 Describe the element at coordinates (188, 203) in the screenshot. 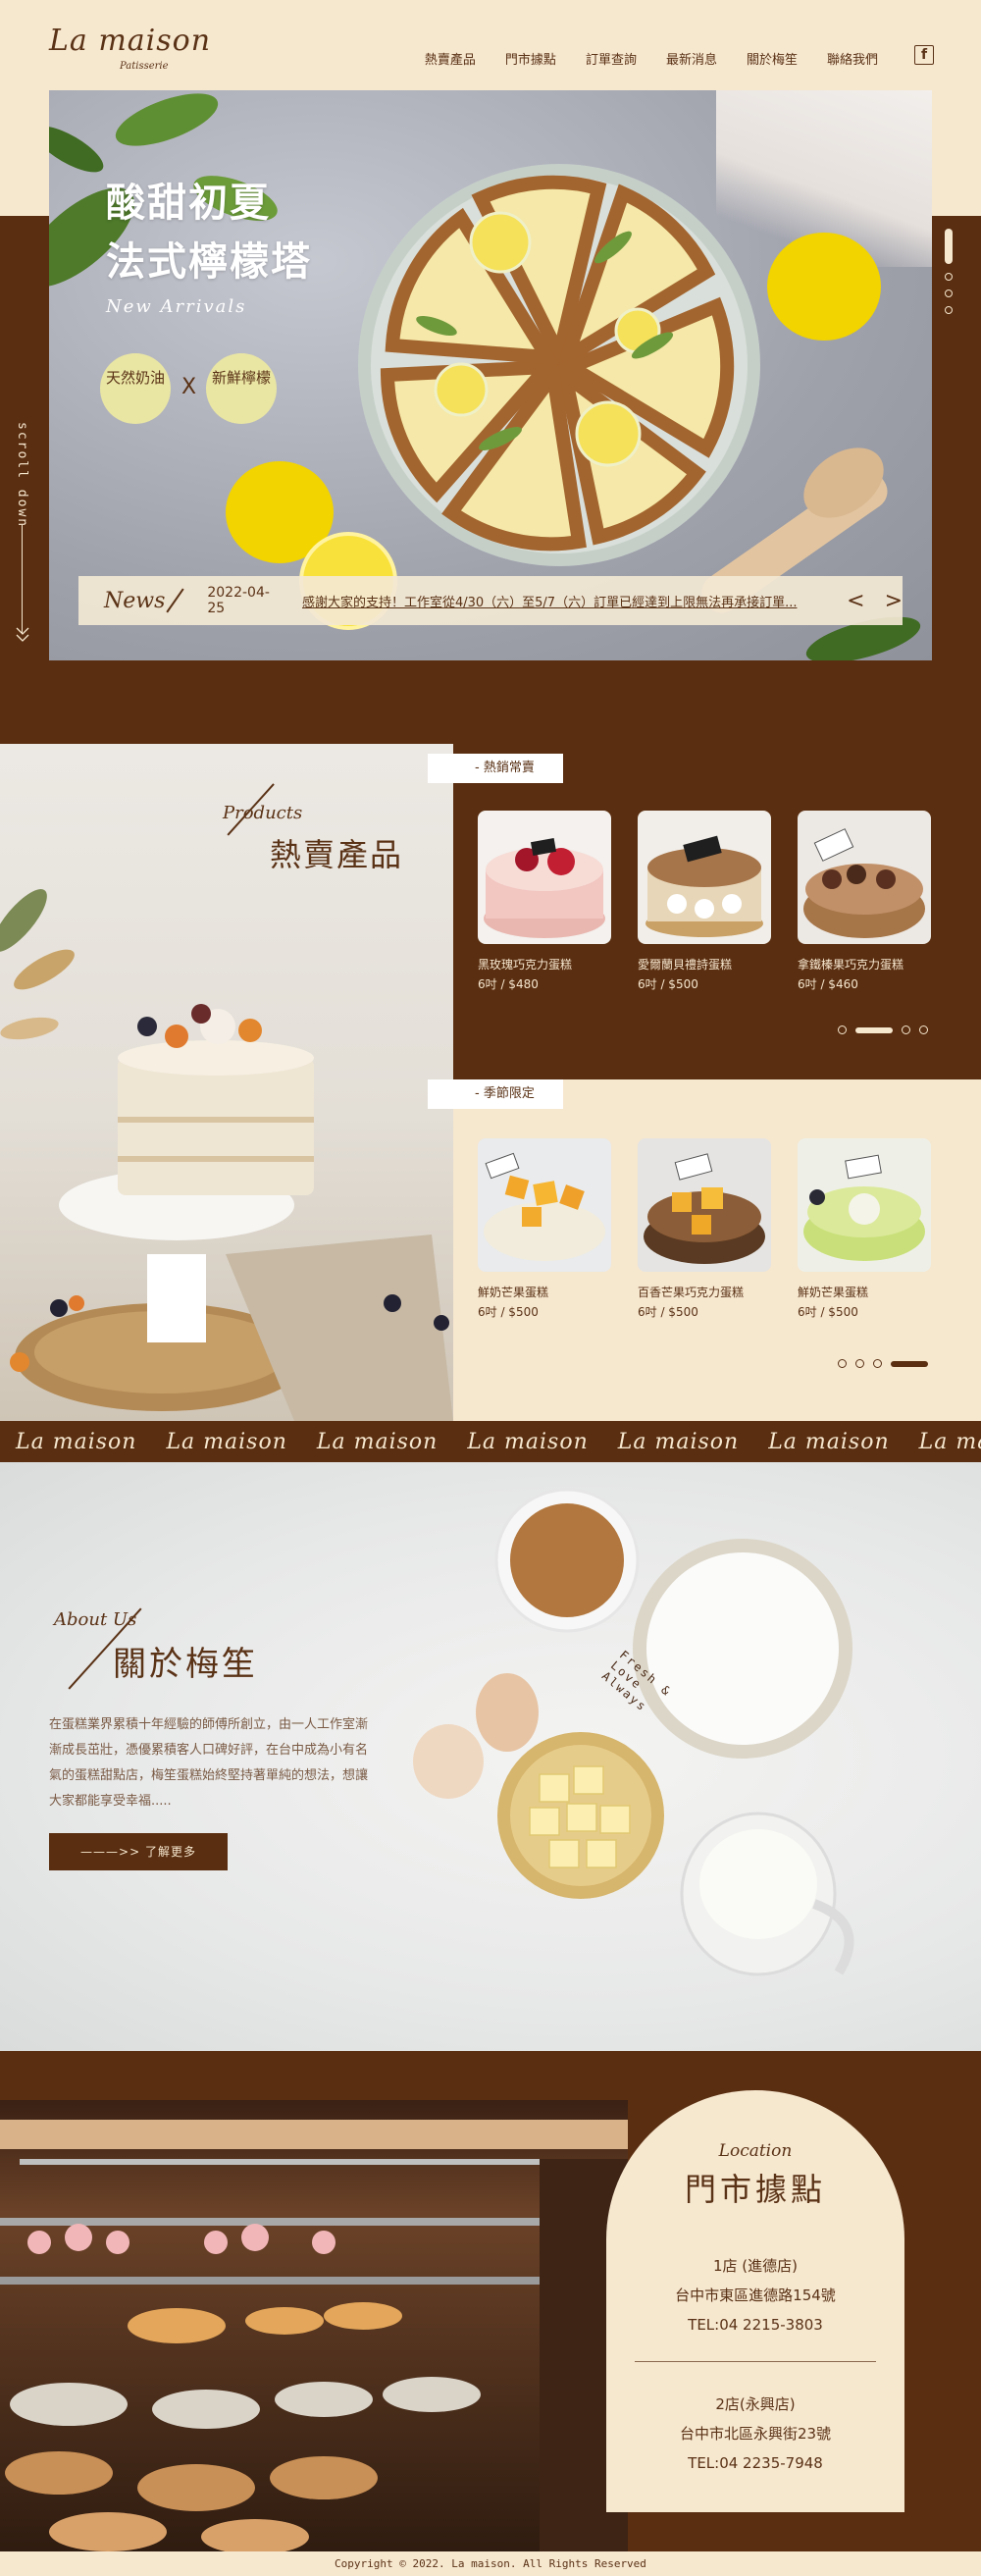

I see `hero-title-line1: 酸甜初夏` at that location.